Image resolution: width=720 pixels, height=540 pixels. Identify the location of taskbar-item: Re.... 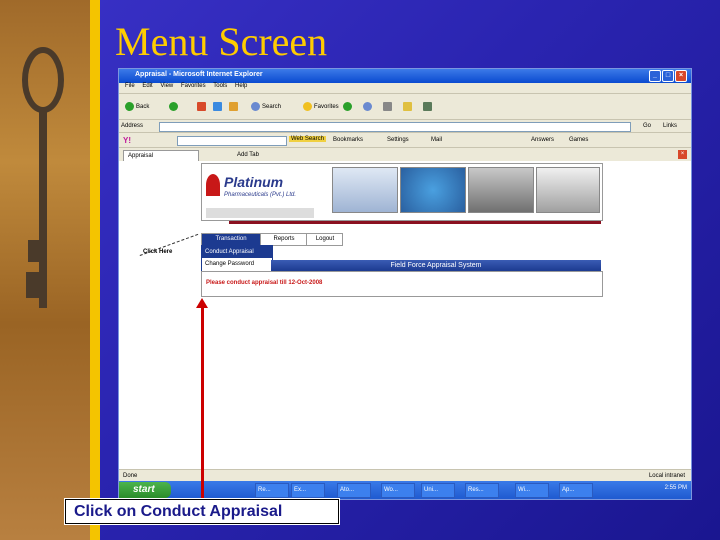
(272, 490).